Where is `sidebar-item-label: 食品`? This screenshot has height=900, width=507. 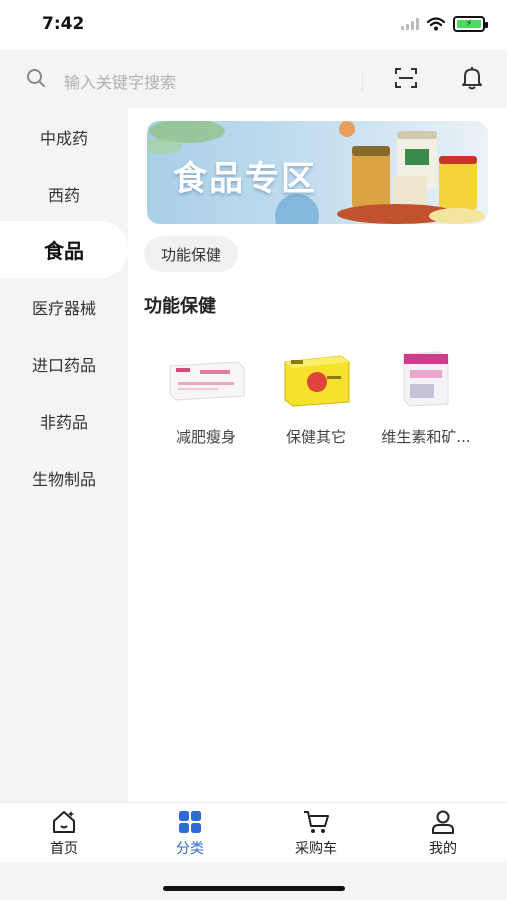
sidebar-item-label: 食品 is located at coordinates (64, 251).